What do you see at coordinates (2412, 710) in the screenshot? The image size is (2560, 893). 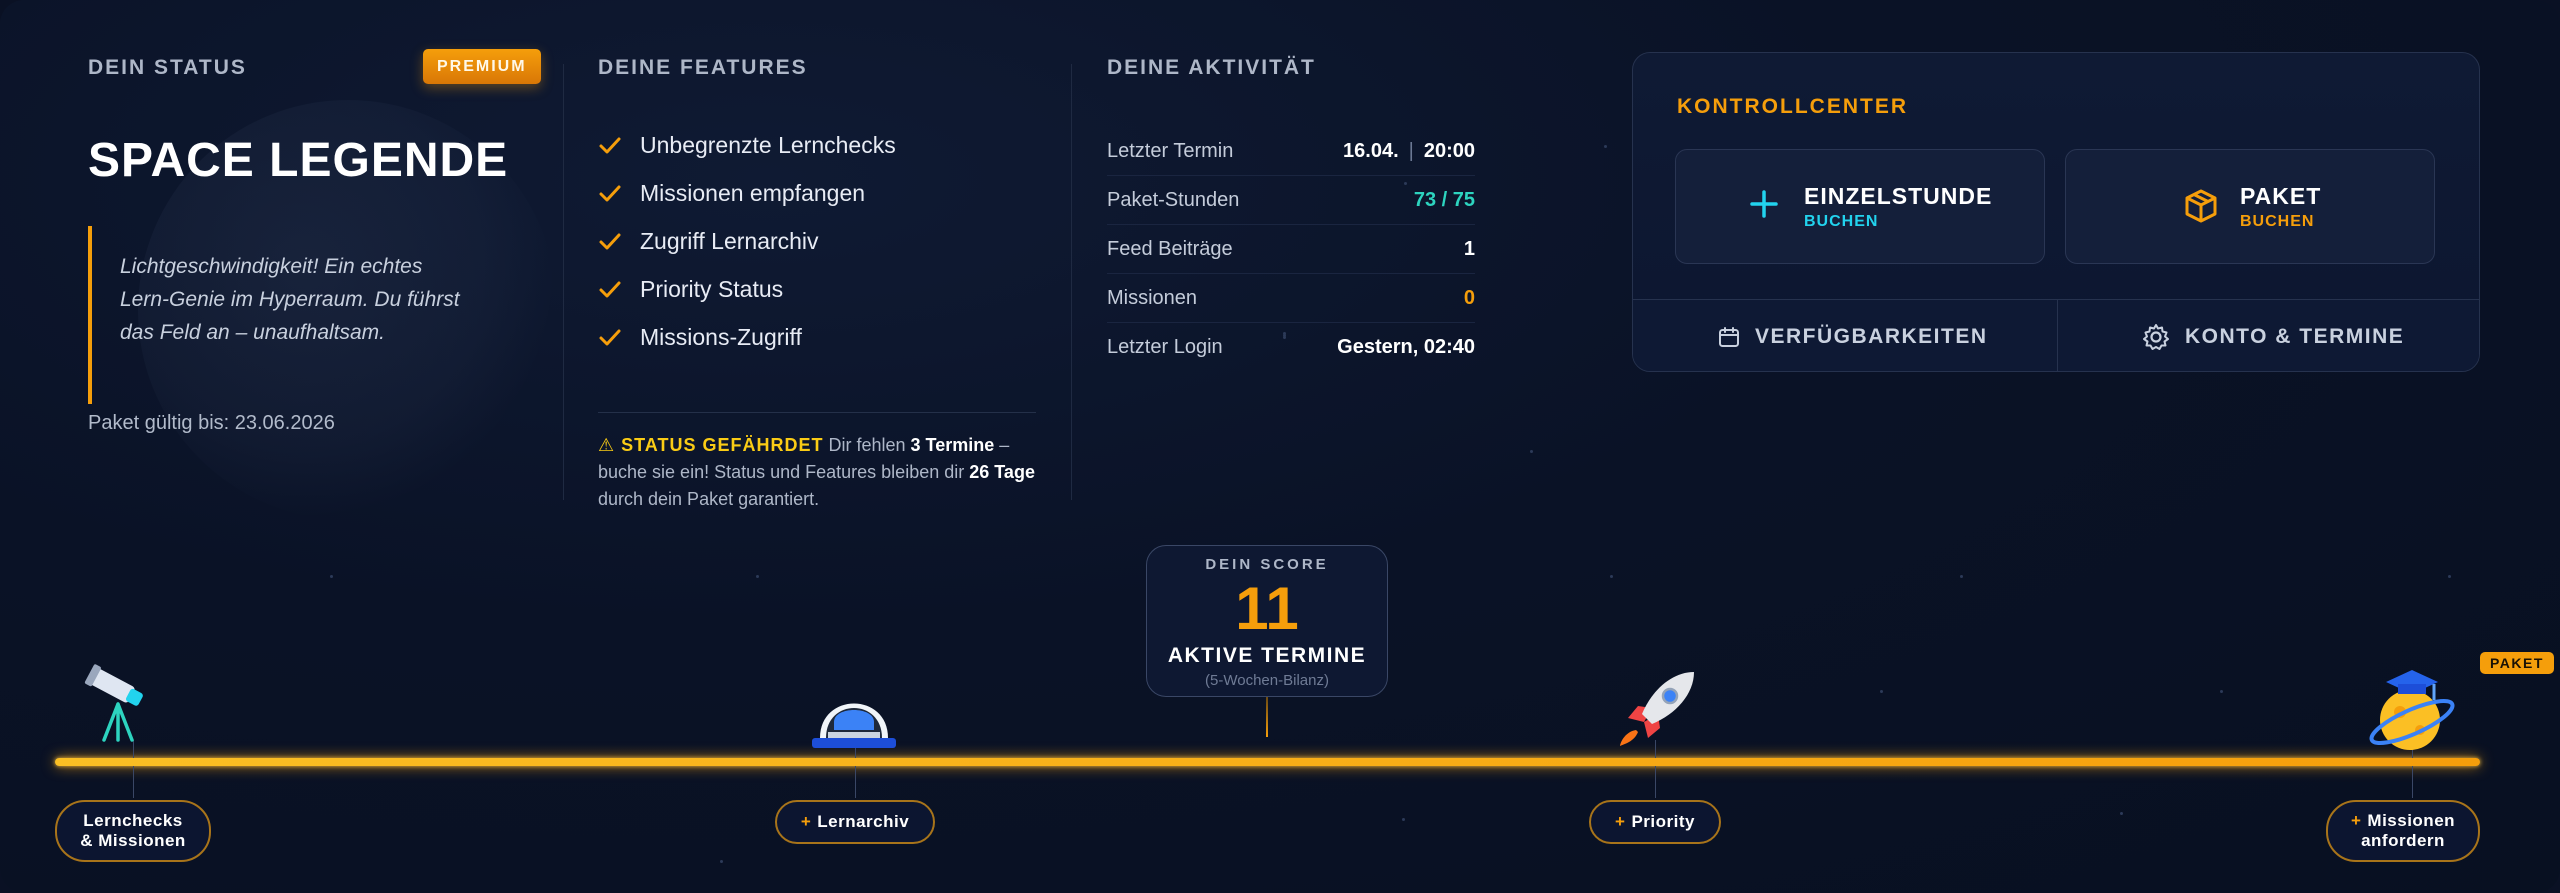 I see `graduation-planet-icon` at bounding box center [2412, 710].